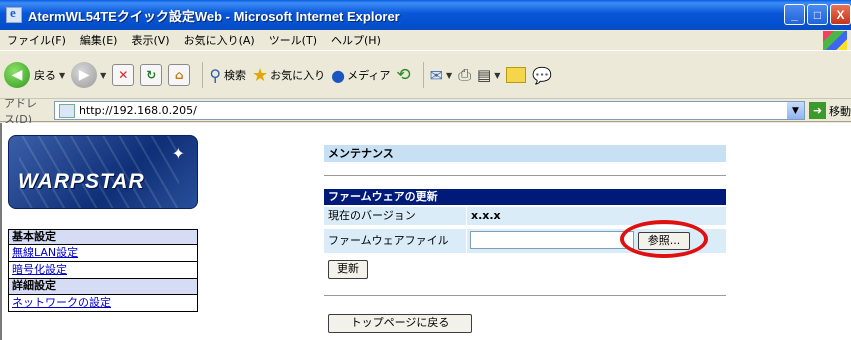 Image resolution: width=851 pixels, height=340 pixels. Describe the element at coordinates (235, 75) in the screenshot. I see `search-label: 検索` at that location.